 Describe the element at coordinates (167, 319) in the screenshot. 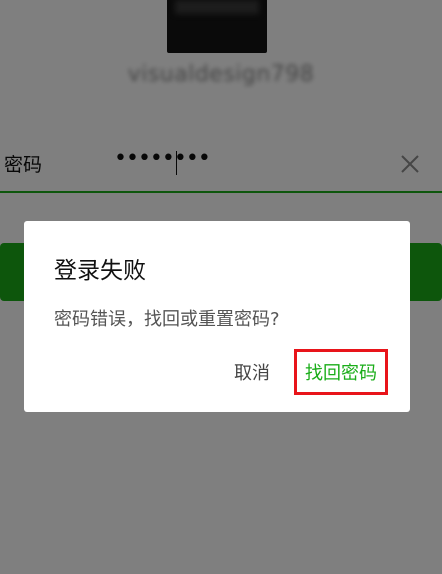

I see `dialog-message: 密码错误，找回或重置密码?` at that location.